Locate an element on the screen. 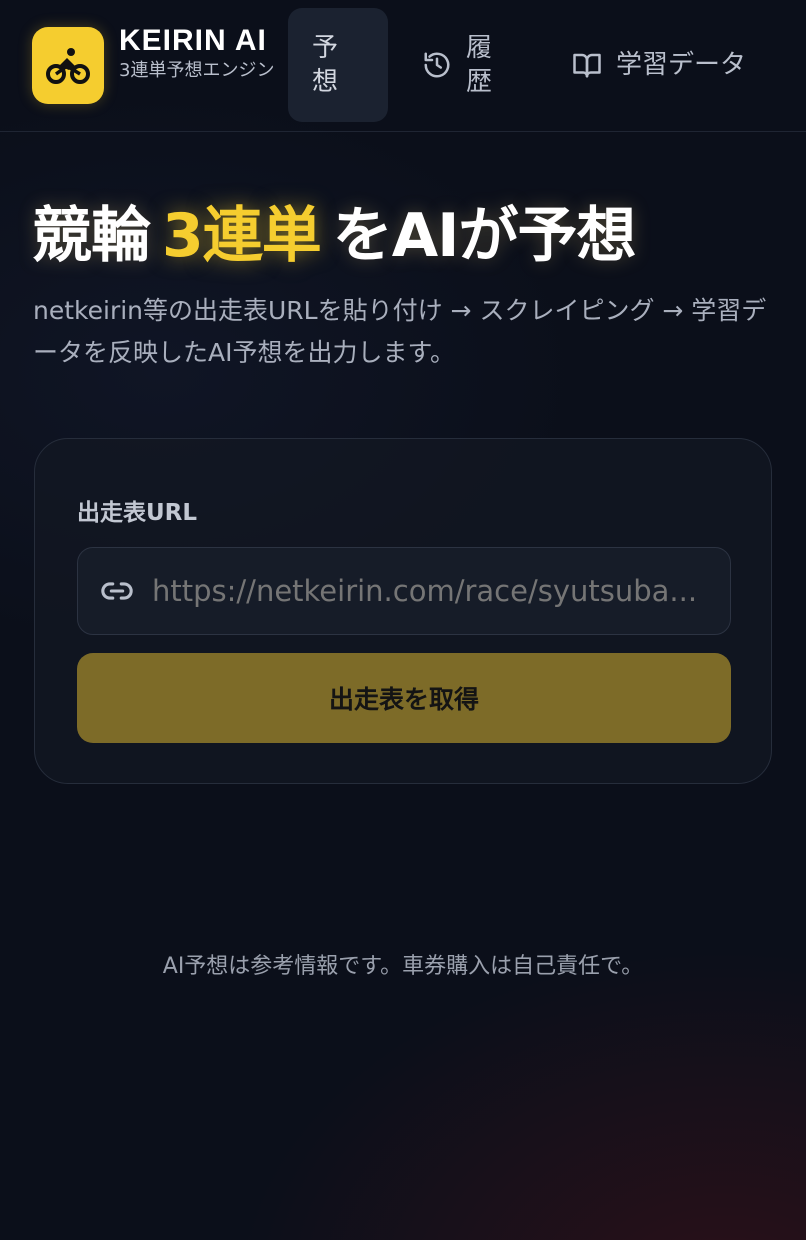 This screenshot has width=806, height=1240. url-field-label: 出走表URL is located at coordinates (137, 513).